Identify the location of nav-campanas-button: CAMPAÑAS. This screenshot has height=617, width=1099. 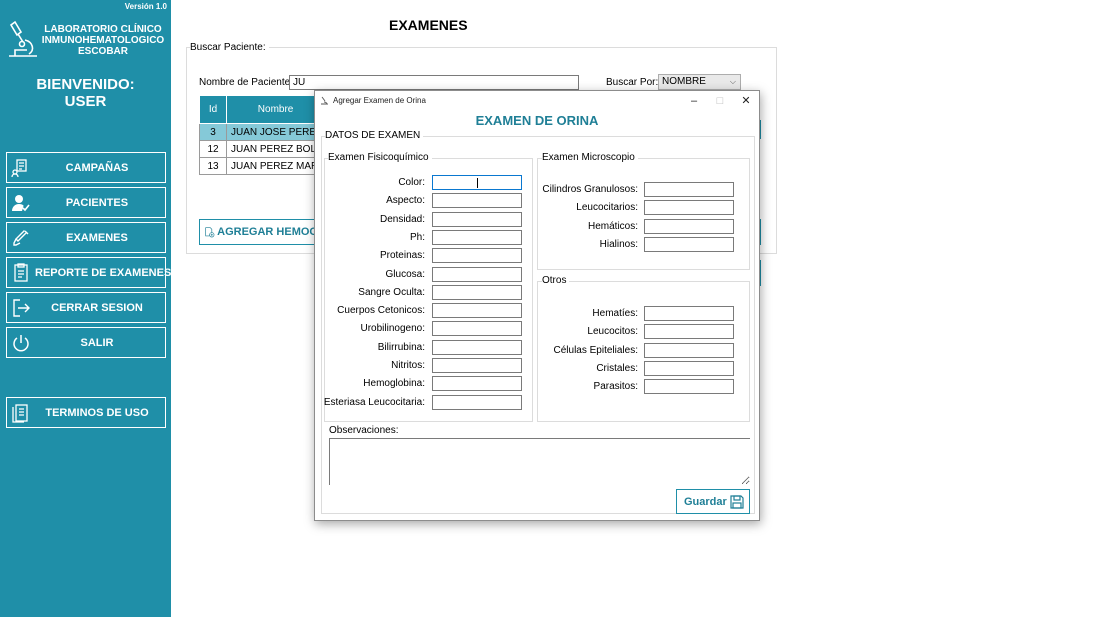
(86, 167).